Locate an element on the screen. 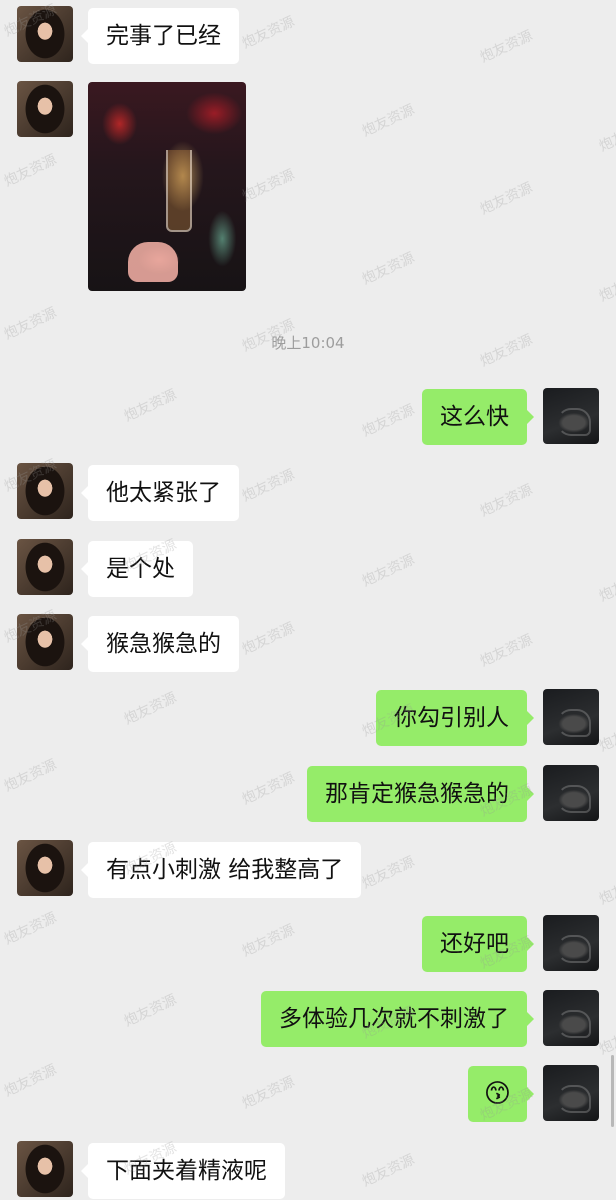  message-text: 那肯定猴急猴急的 is located at coordinates (417, 794).